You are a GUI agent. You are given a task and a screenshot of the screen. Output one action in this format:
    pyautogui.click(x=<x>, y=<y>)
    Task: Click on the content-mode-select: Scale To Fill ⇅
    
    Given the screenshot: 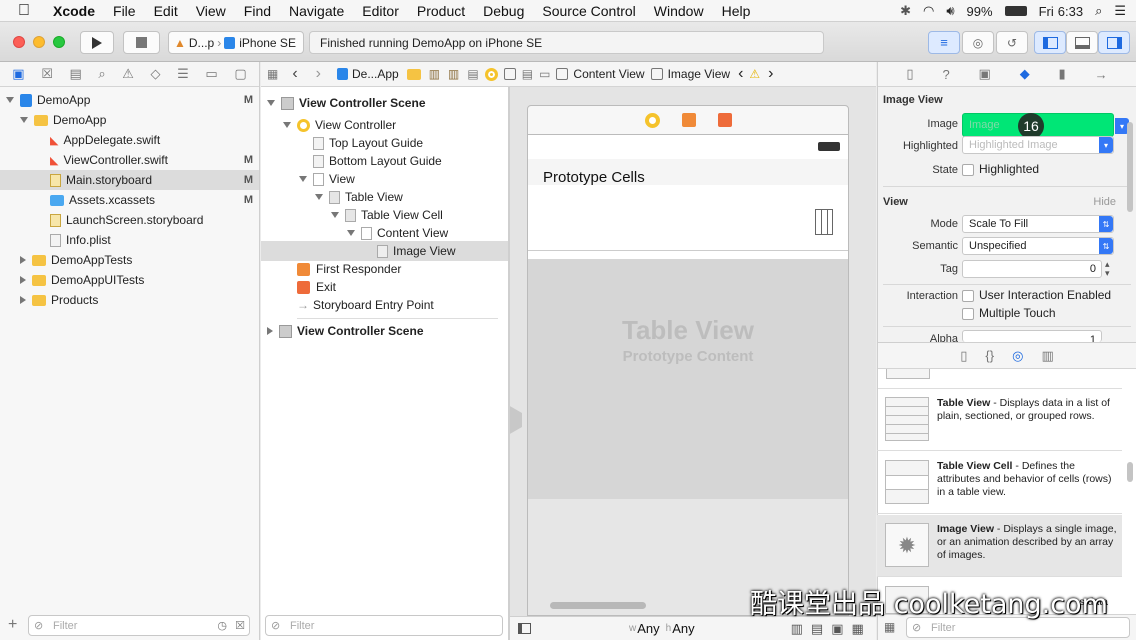 What is the action you would take?
    pyautogui.click(x=1038, y=224)
    